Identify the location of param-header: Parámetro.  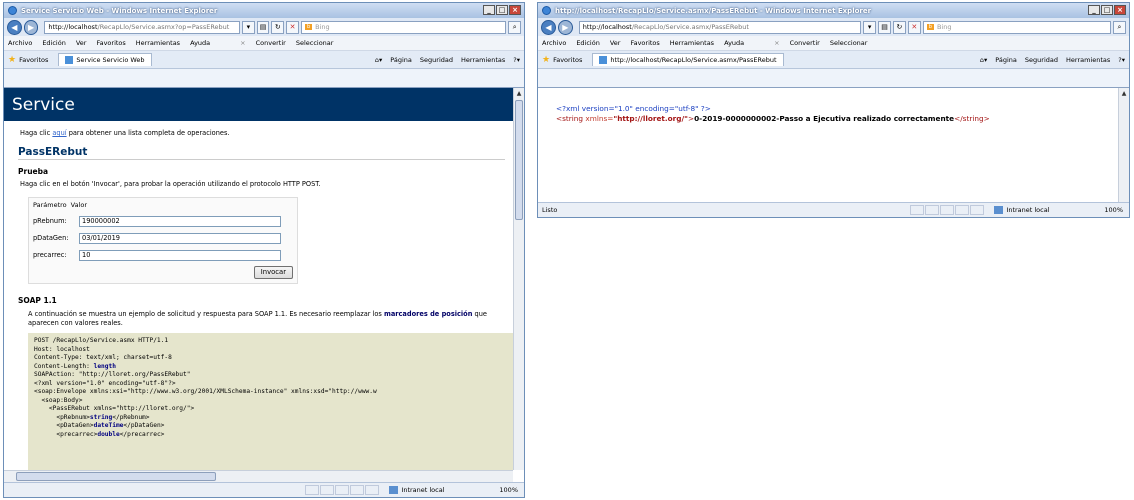
(50, 205).